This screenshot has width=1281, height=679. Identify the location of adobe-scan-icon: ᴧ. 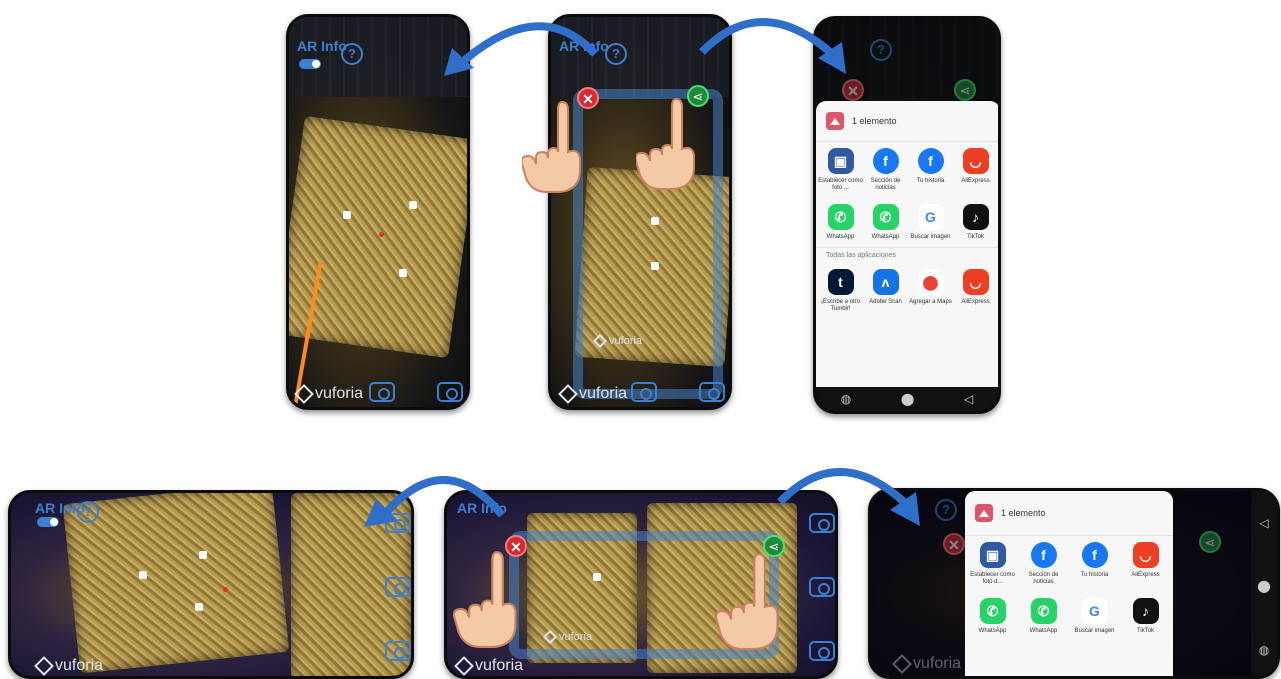
(885, 282).